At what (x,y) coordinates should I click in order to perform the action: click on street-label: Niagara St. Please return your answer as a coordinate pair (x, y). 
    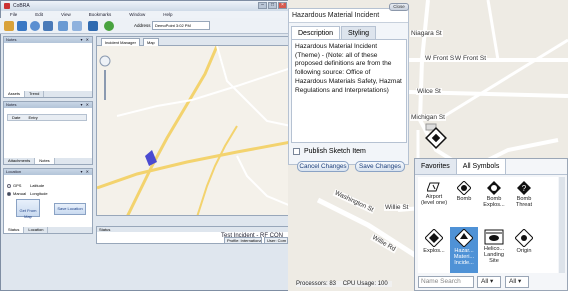
    Looking at the image, I should click on (426, 33).